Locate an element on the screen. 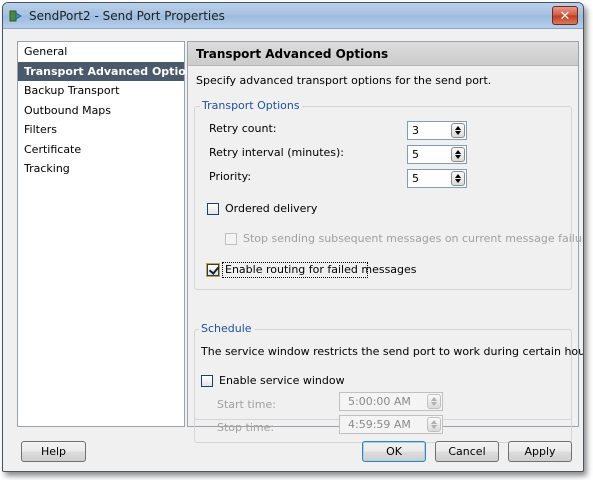 Image resolution: width=593 pixels, height=480 pixels. stop-time-label: Stop time: is located at coordinates (246, 427).